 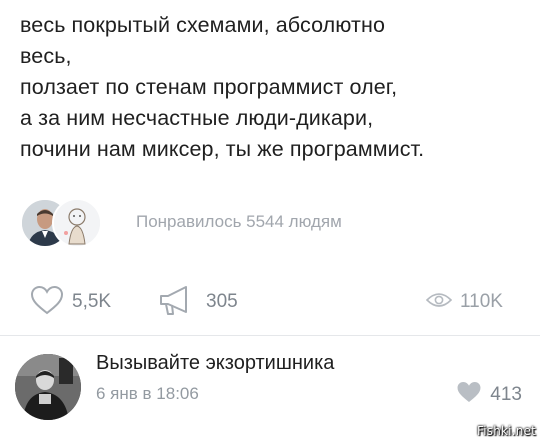 I want to click on liker-avatar, so click(x=77, y=223).